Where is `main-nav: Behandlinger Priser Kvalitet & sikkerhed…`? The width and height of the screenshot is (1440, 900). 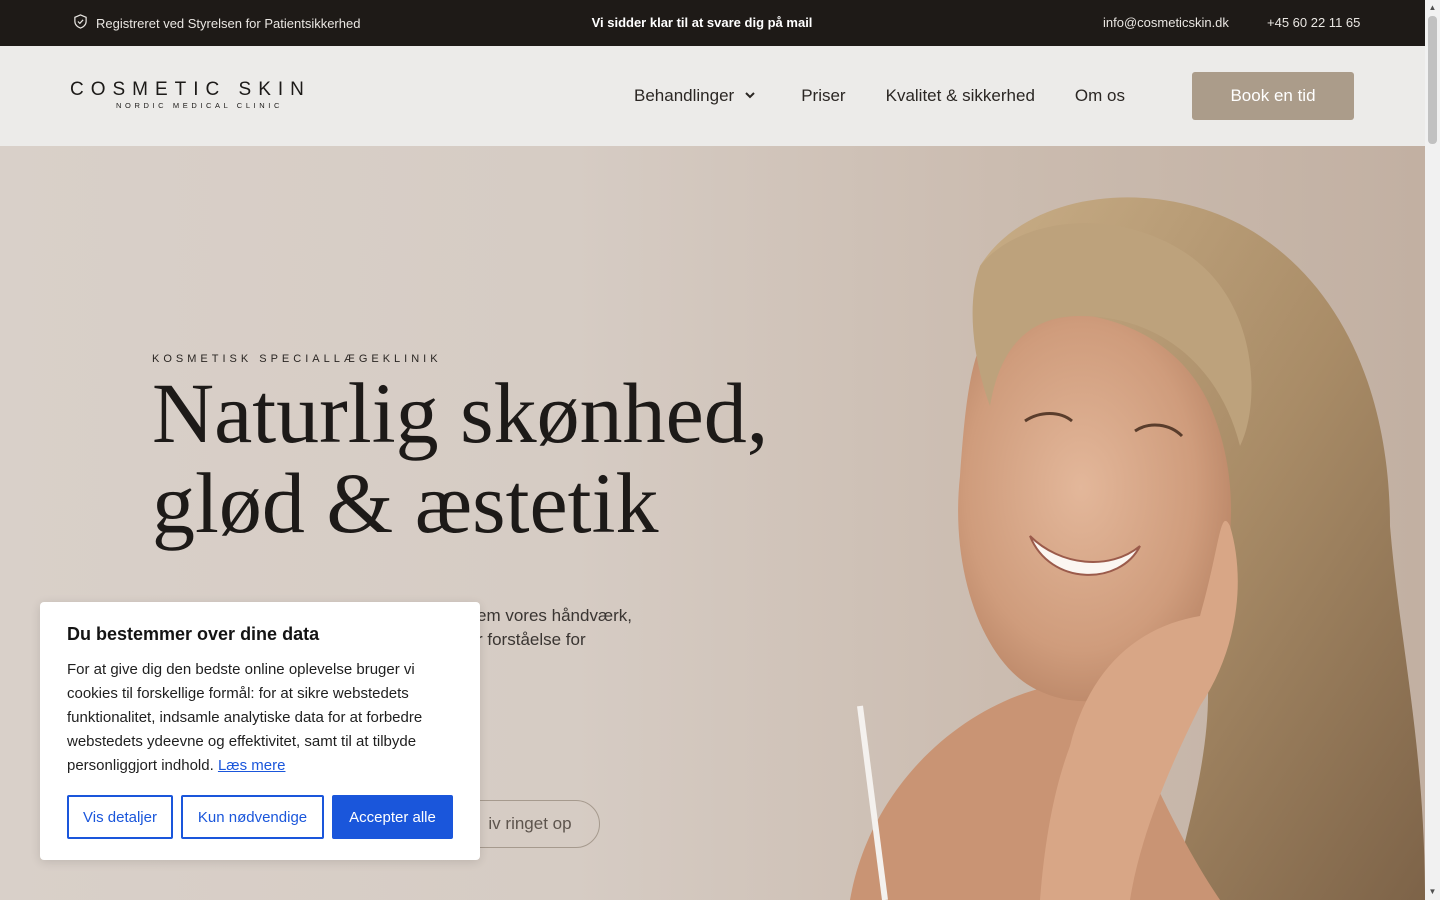 main-nav: Behandlinger Priser Kvalitet & sikkerhed… is located at coordinates (879, 96).